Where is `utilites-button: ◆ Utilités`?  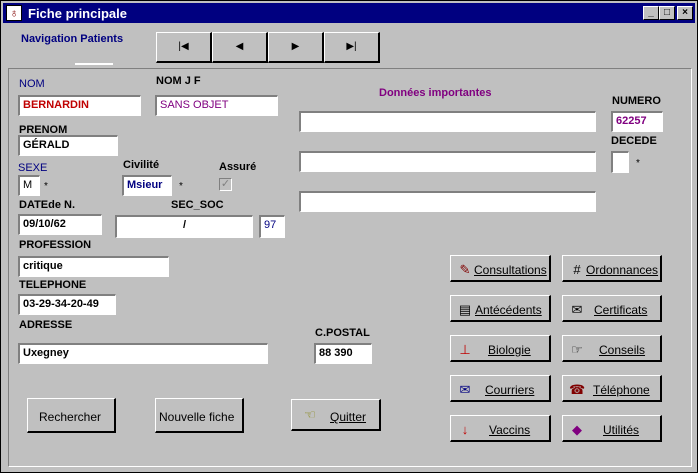 utilites-button: ◆ Utilités is located at coordinates (612, 428).